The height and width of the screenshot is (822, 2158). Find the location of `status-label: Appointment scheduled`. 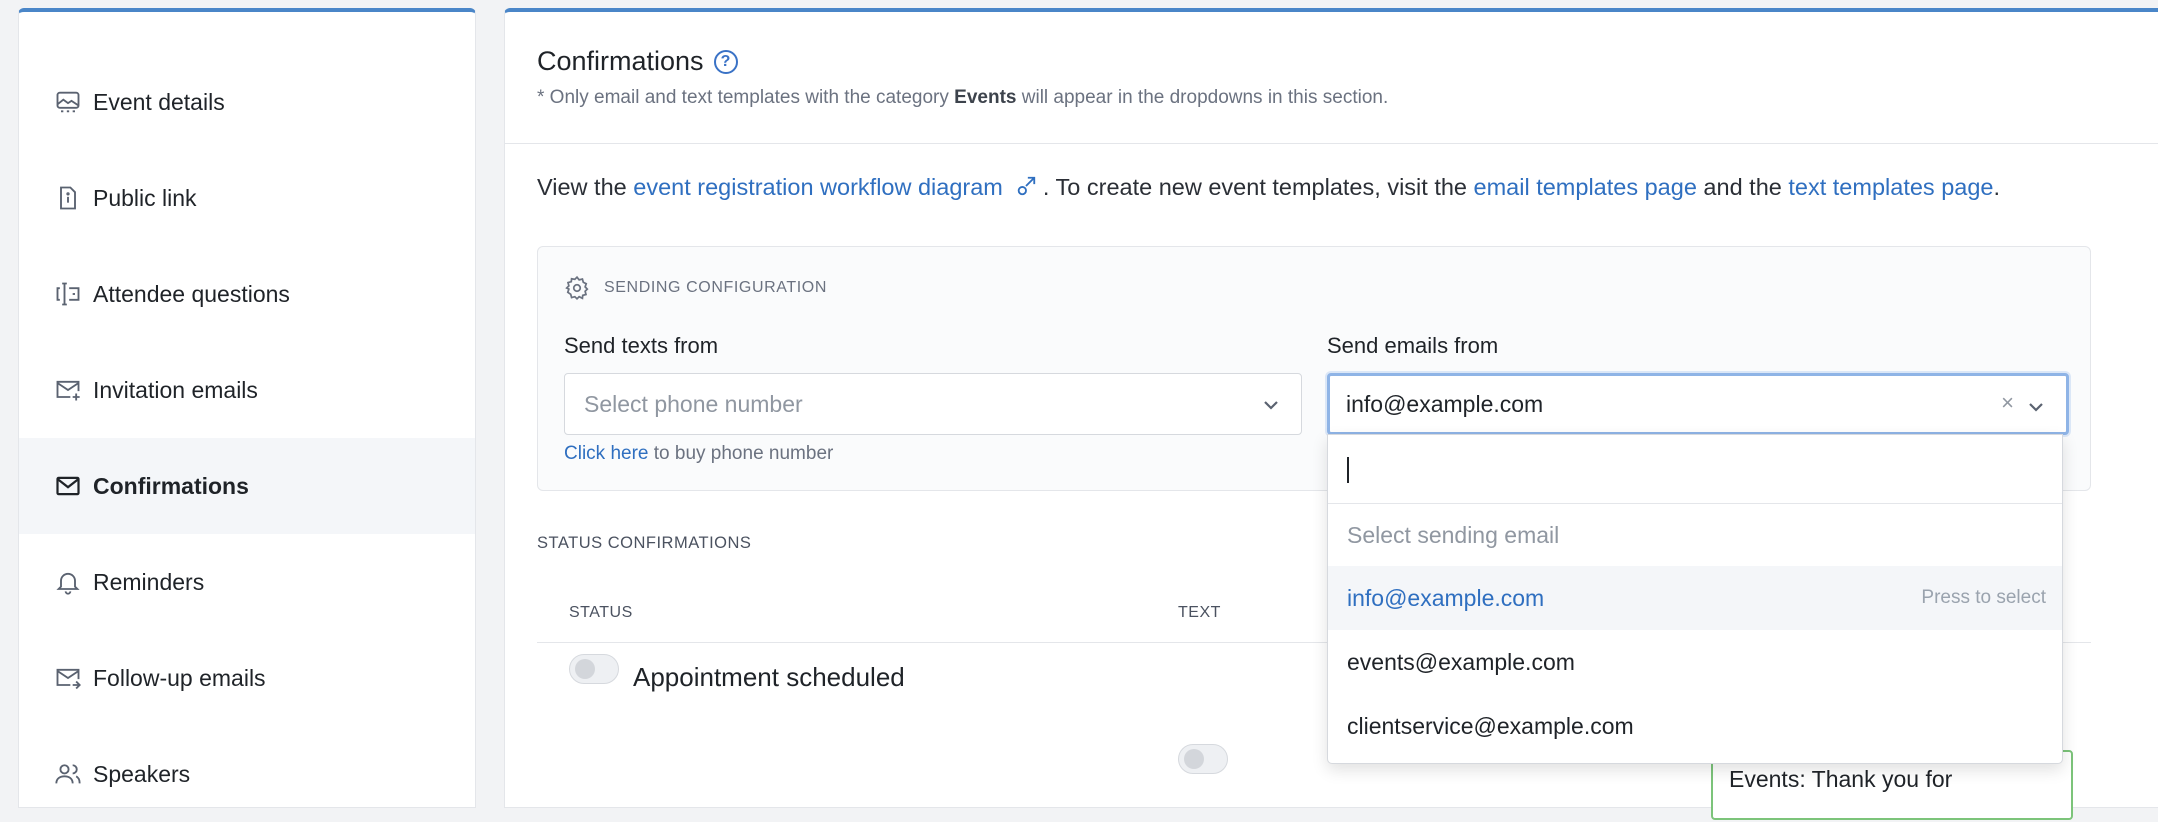

status-label: Appointment scheduled is located at coordinates (769, 677).